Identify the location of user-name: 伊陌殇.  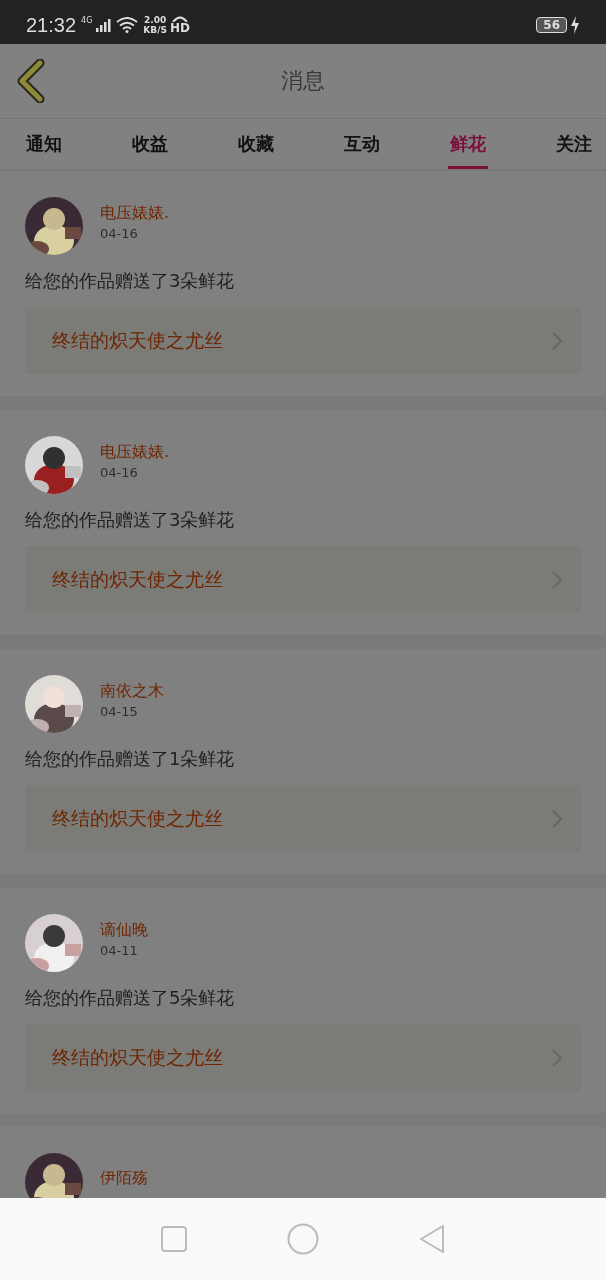
(124, 1178).